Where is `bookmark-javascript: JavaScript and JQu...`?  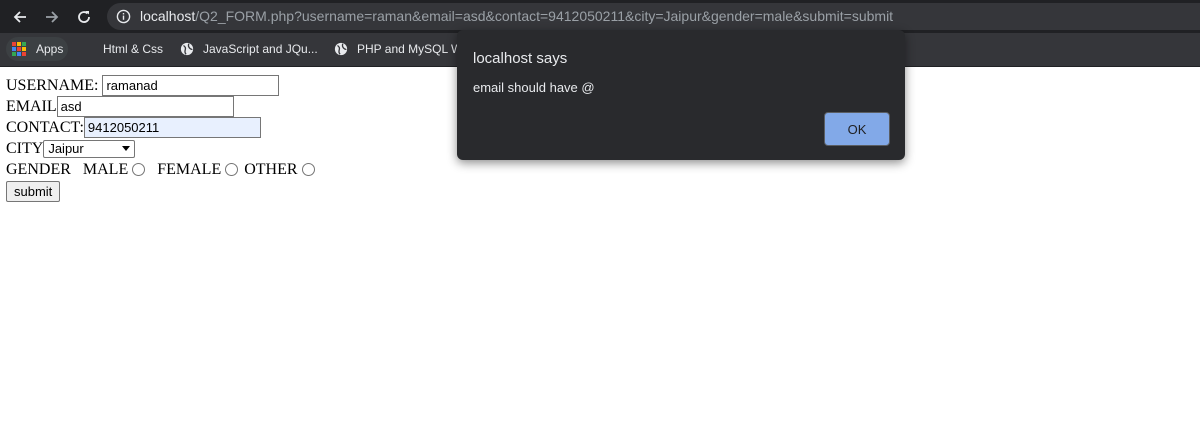 bookmark-javascript: JavaScript and JQu... is located at coordinates (249, 49).